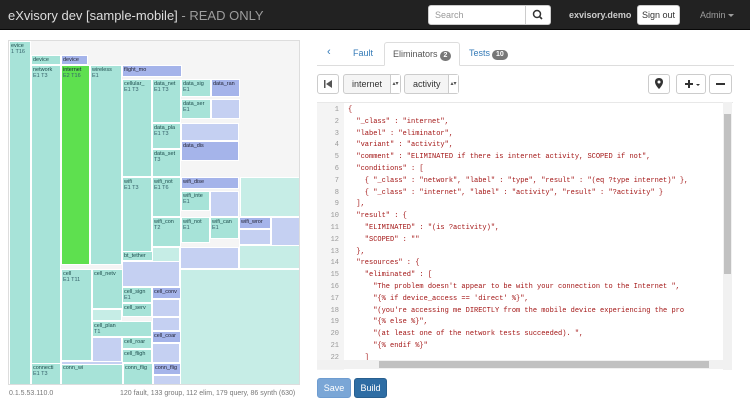 The width and height of the screenshot is (750, 403). What do you see at coordinates (136, 15) in the screenshot?
I see `brand-title: eXvisory dev [sample-mobile] - READ ONLY` at bounding box center [136, 15].